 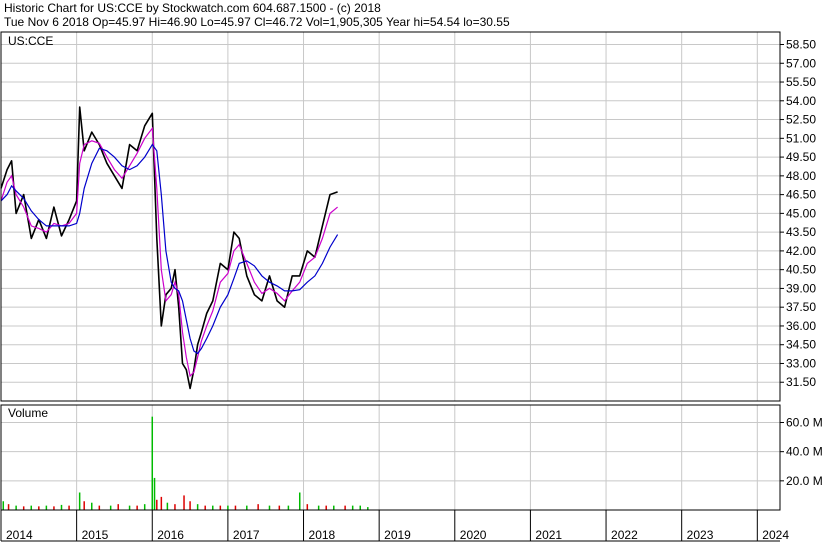 What do you see at coordinates (473, 535) in the screenshot?
I see `x-tick-label: 2020` at bounding box center [473, 535].